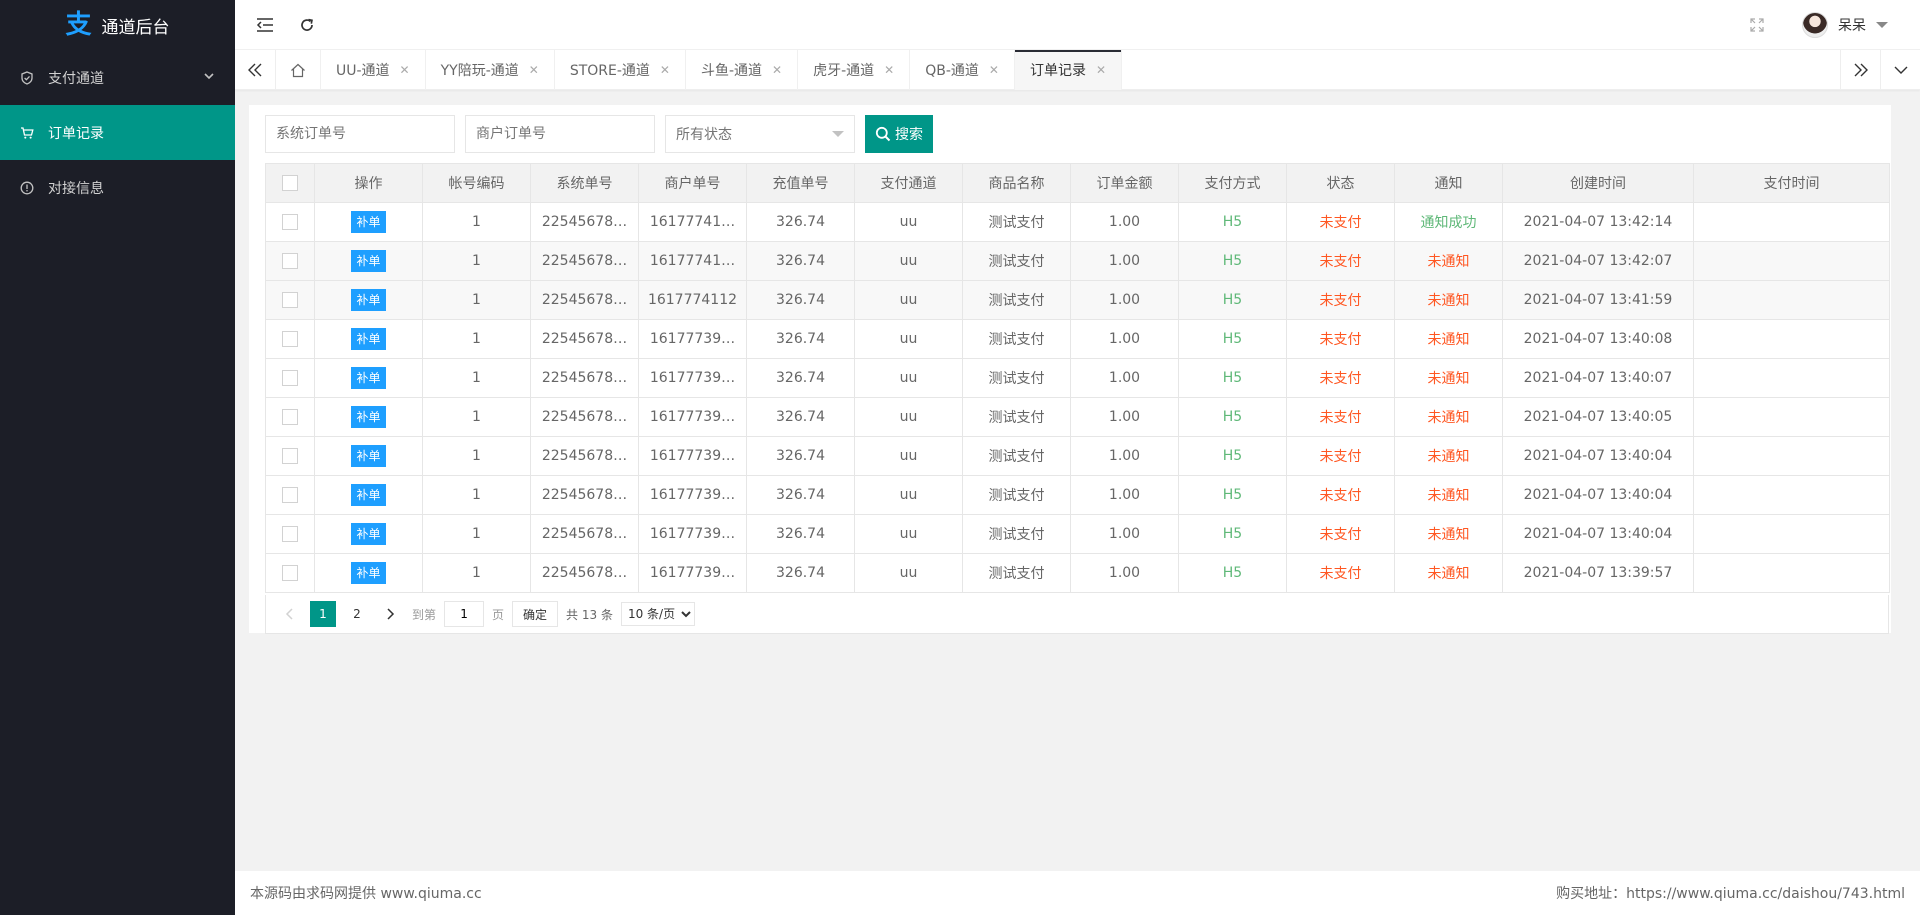 The image size is (1920, 915). What do you see at coordinates (117, 457) in the screenshot?
I see `sidebar: 支 通道后台 支付通道 订单记录 对接信息` at bounding box center [117, 457].